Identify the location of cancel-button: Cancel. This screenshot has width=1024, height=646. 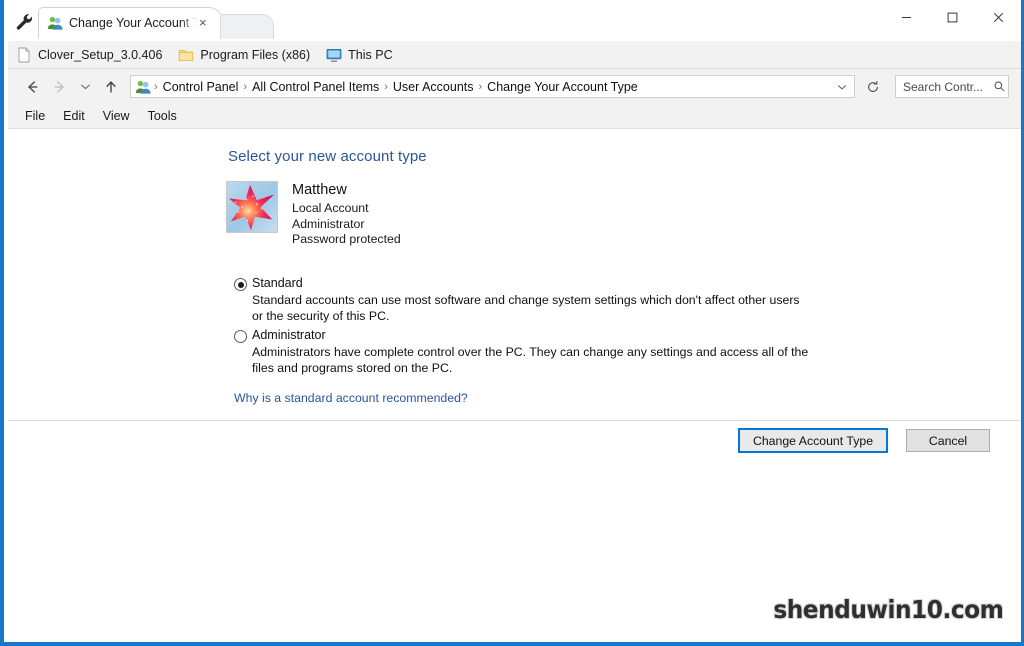
(948, 440).